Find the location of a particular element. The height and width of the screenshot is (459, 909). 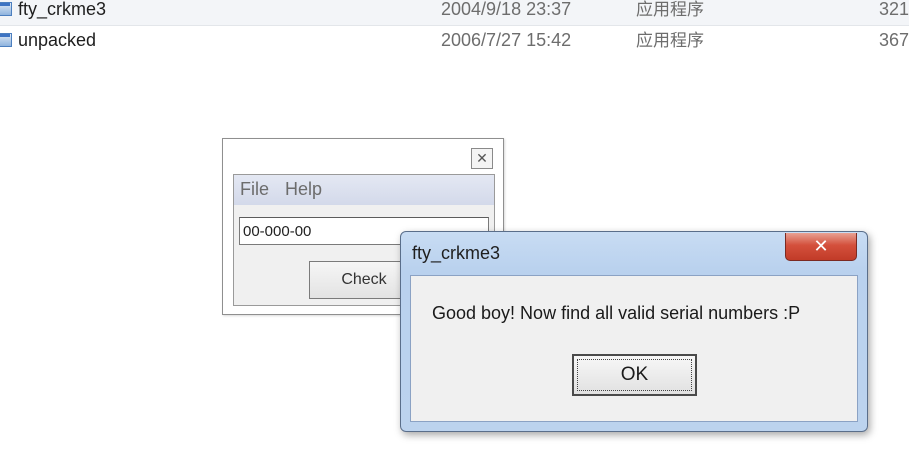

file-date: 2006/7/27 15:42 is located at coordinates (506, 40).